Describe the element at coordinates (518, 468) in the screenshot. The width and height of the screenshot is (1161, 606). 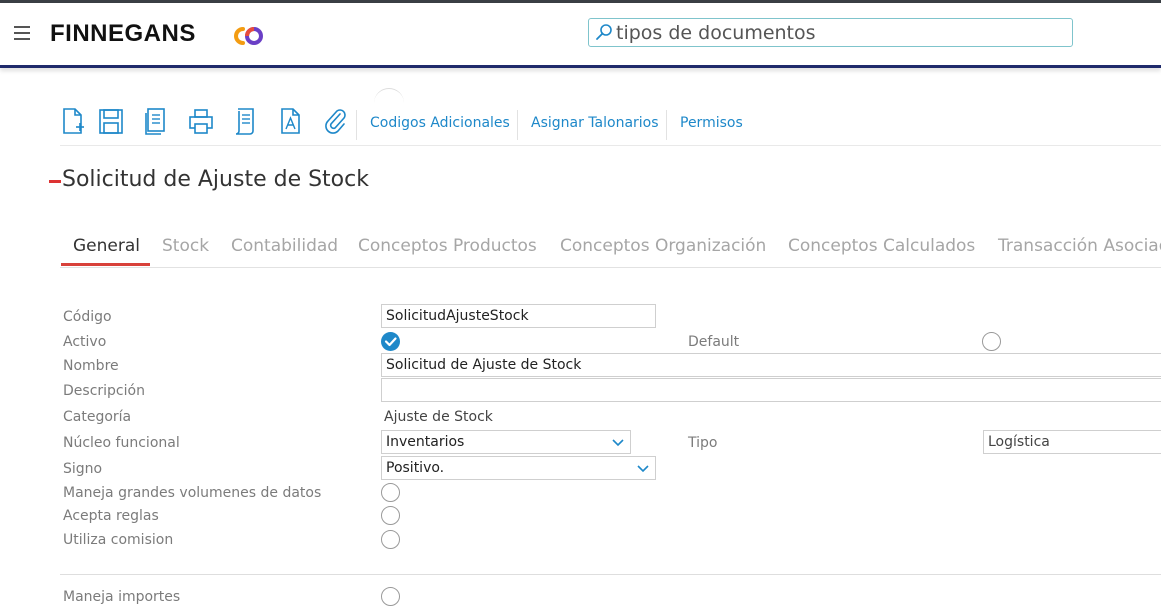
I see `signo-select: Positivo.` at that location.